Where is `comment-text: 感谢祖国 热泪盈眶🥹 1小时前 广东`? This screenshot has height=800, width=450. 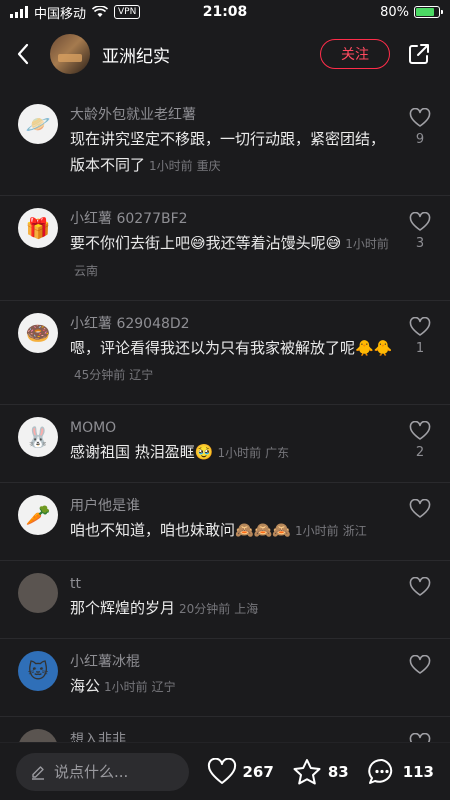
comment-text: 感谢祖国 热泪盈眶🥹 1小时前 广东 is located at coordinates (234, 452).